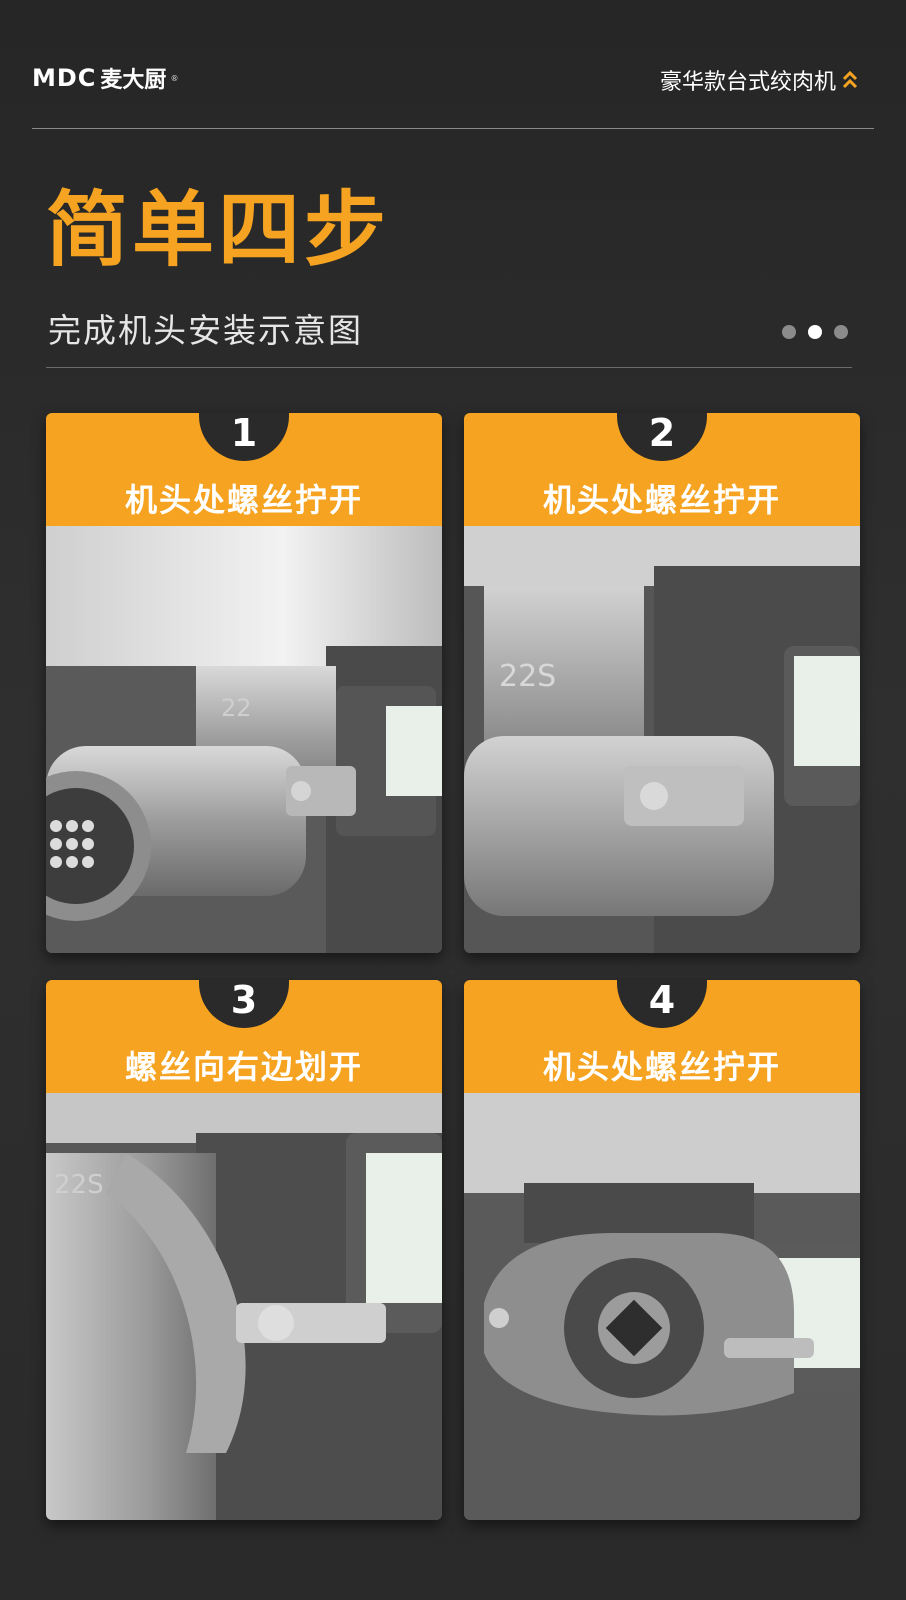  I want to click on step-label: 螺丝向右边划开, so click(243, 1067).